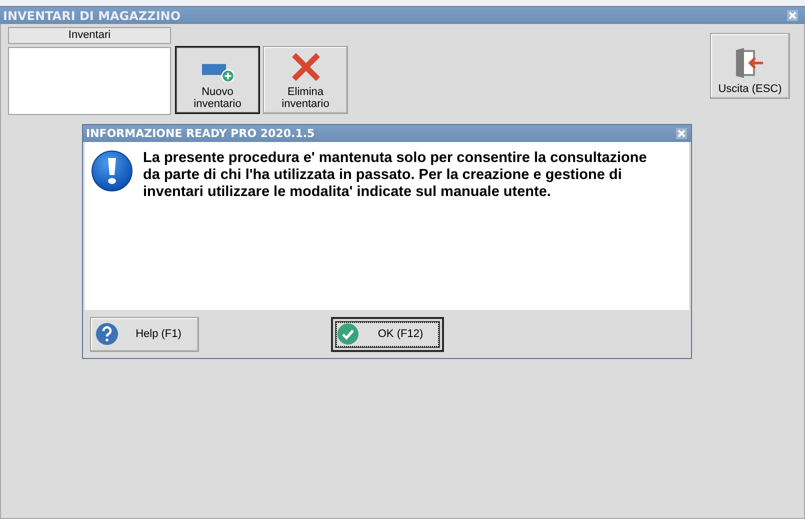 The width and height of the screenshot is (805, 519). I want to click on exclamation-icon, so click(112, 171).